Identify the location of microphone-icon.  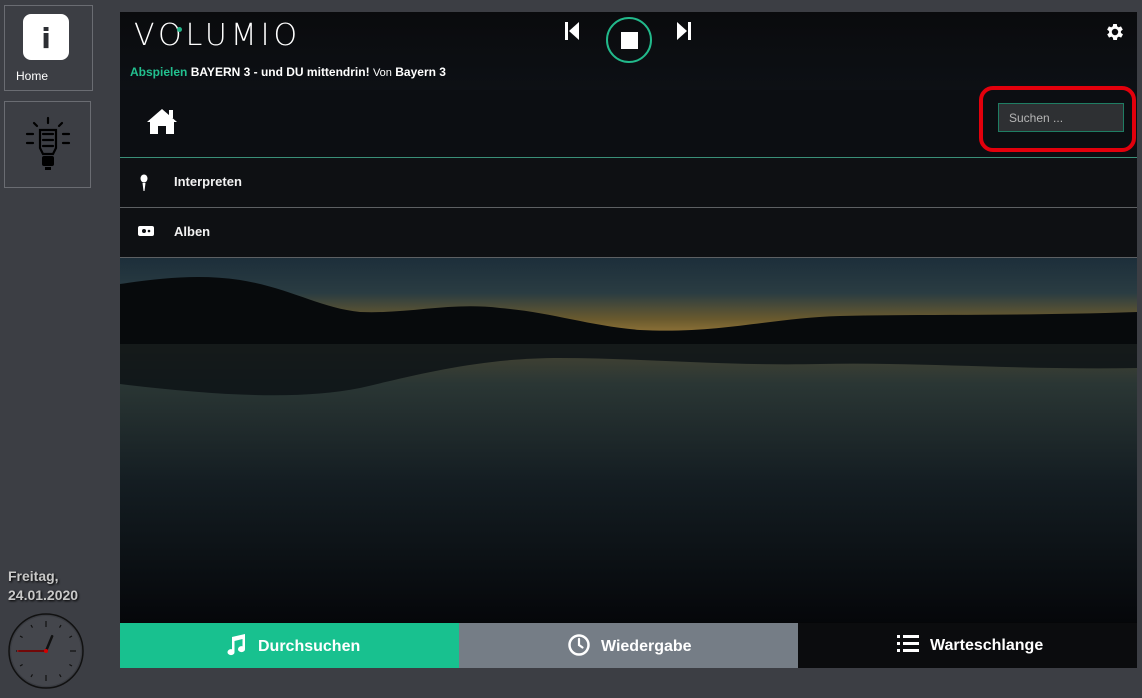
(144, 182).